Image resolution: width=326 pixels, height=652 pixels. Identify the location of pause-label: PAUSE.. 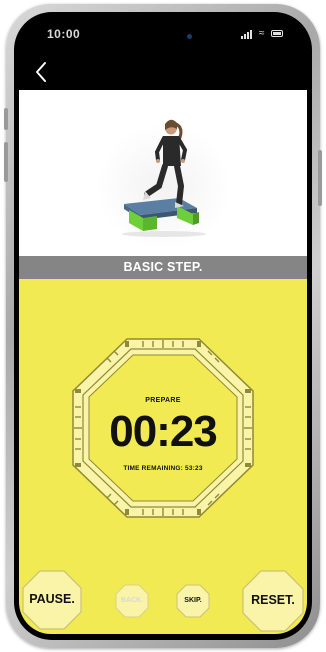
(52, 599).